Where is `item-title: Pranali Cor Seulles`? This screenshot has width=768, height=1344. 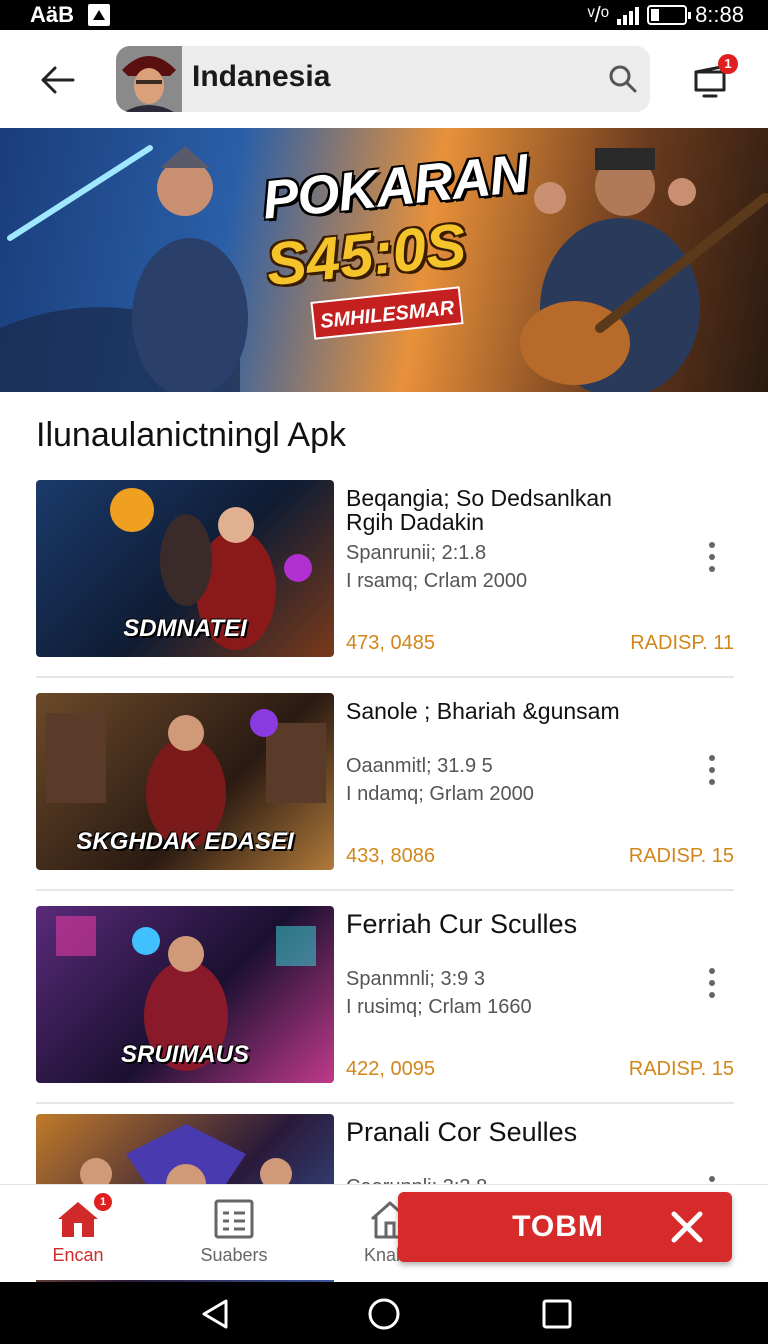
item-title: Pranali Cor Seulles is located at coordinates (496, 1132).